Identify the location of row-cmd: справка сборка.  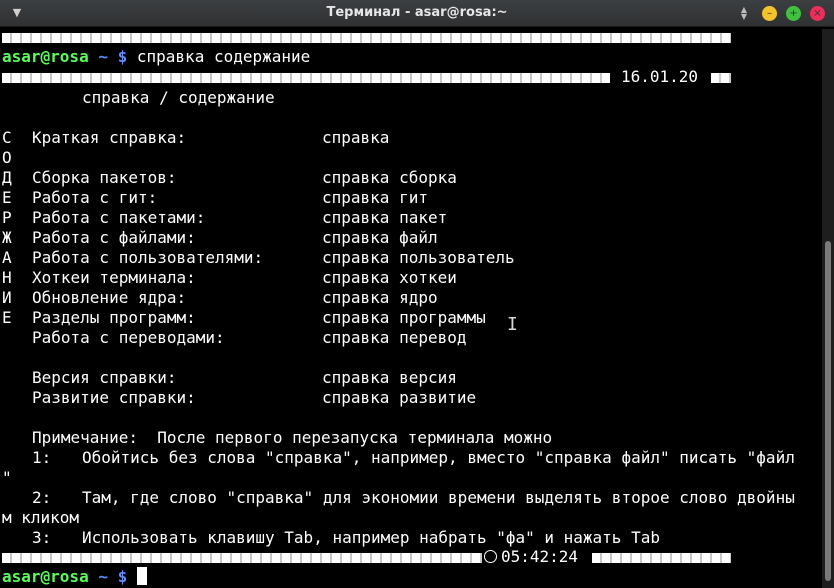
(389, 177).